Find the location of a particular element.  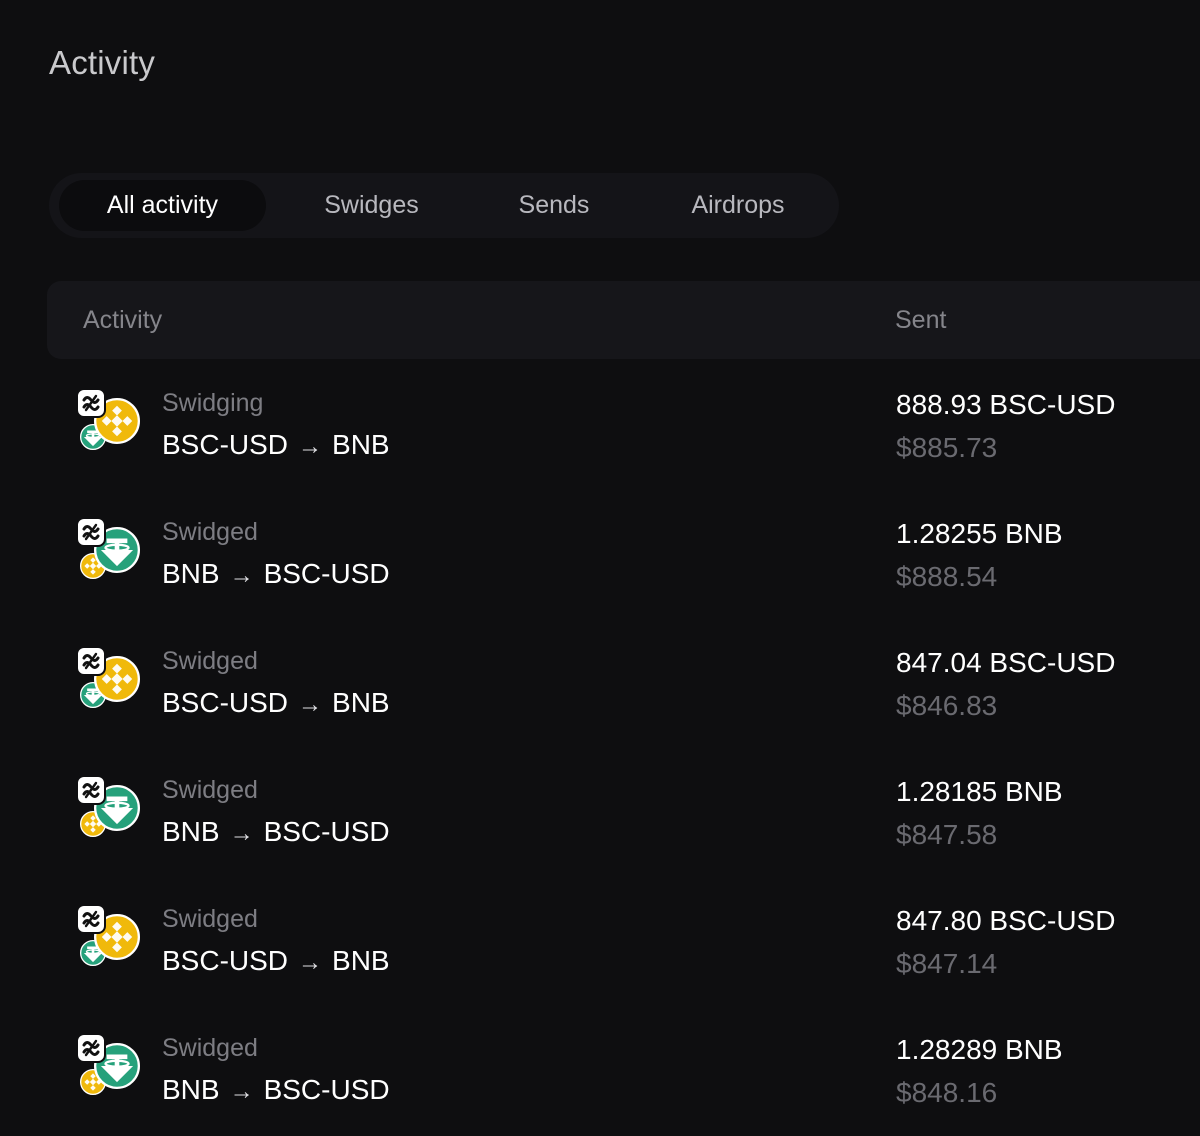

tab-all-activity: All activity is located at coordinates (162, 205).